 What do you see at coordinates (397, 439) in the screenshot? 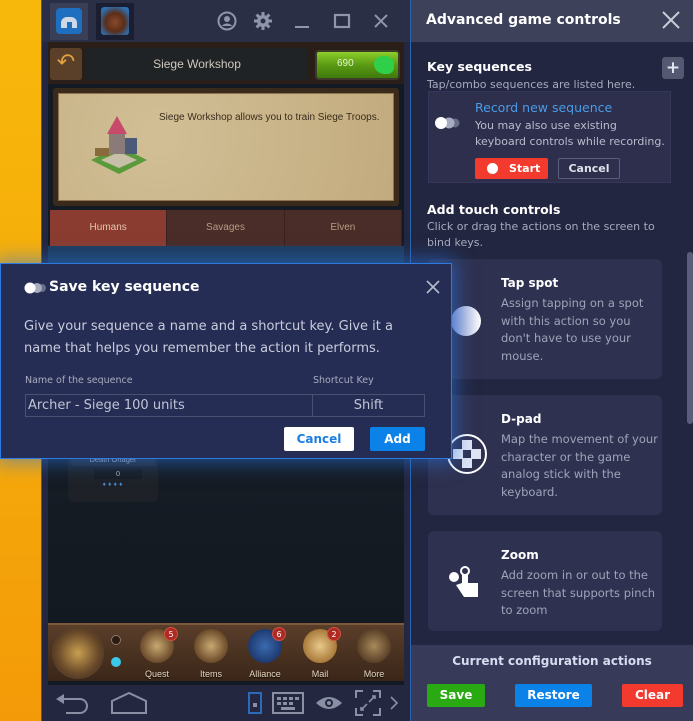
I see `dialog-add-button: Add` at bounding box center [397, 439].